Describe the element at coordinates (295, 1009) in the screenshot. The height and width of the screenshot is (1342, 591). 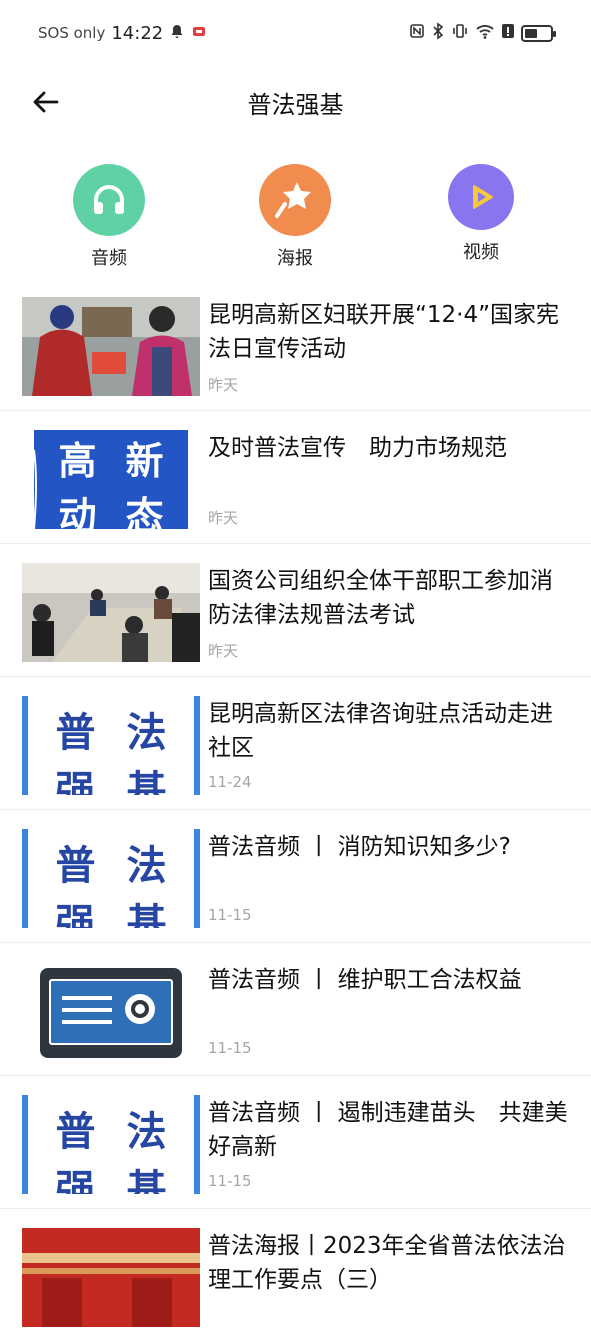
I see `news-item: 普法音频 丨 维护职工合法权益 11-15` at that location.